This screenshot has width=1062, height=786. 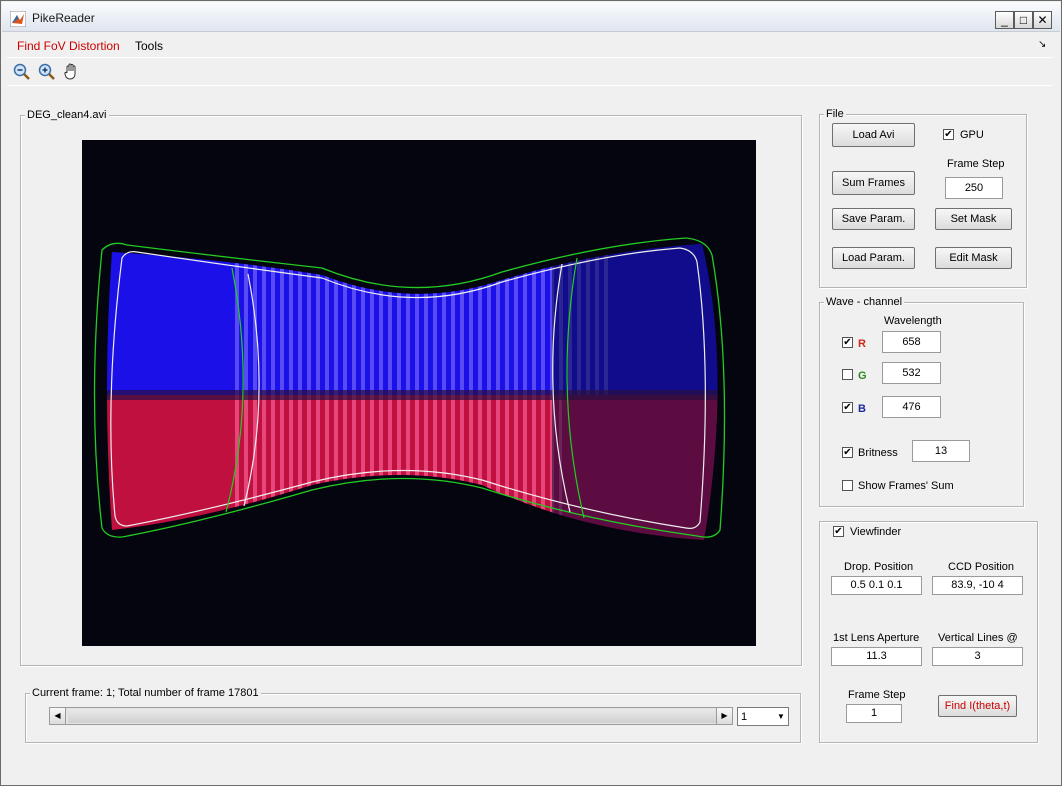 I want to click on save-param-button: Save Param., so click(x=873, y=219).